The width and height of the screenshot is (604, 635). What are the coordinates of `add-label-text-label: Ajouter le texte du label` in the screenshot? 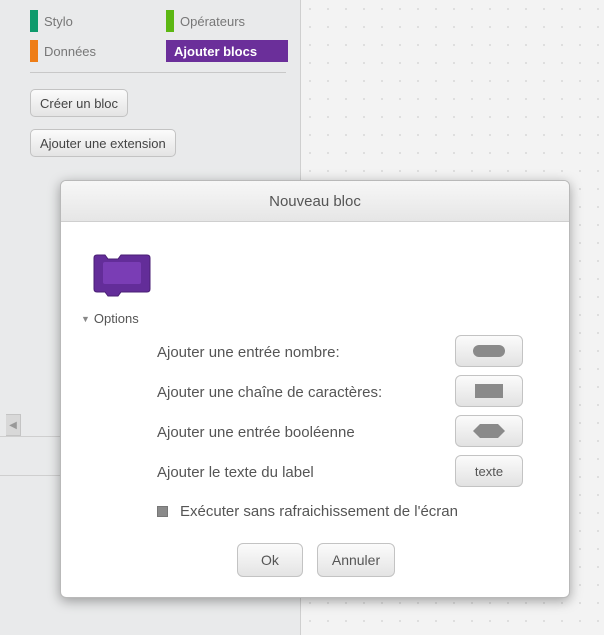 It's located at (235, 472).